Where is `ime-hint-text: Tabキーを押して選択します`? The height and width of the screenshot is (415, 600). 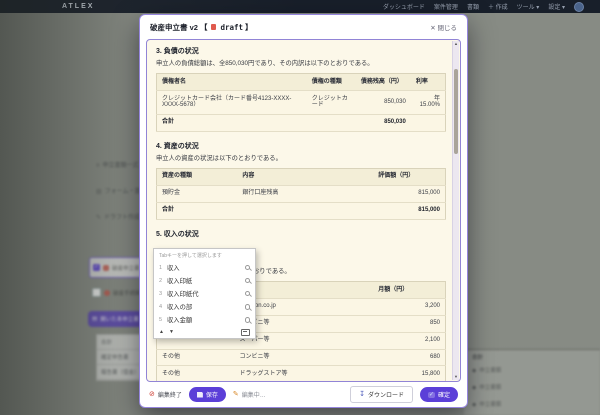 ime-hint-text: Tabキーを押して選択します is located at coordinates (190, 256).